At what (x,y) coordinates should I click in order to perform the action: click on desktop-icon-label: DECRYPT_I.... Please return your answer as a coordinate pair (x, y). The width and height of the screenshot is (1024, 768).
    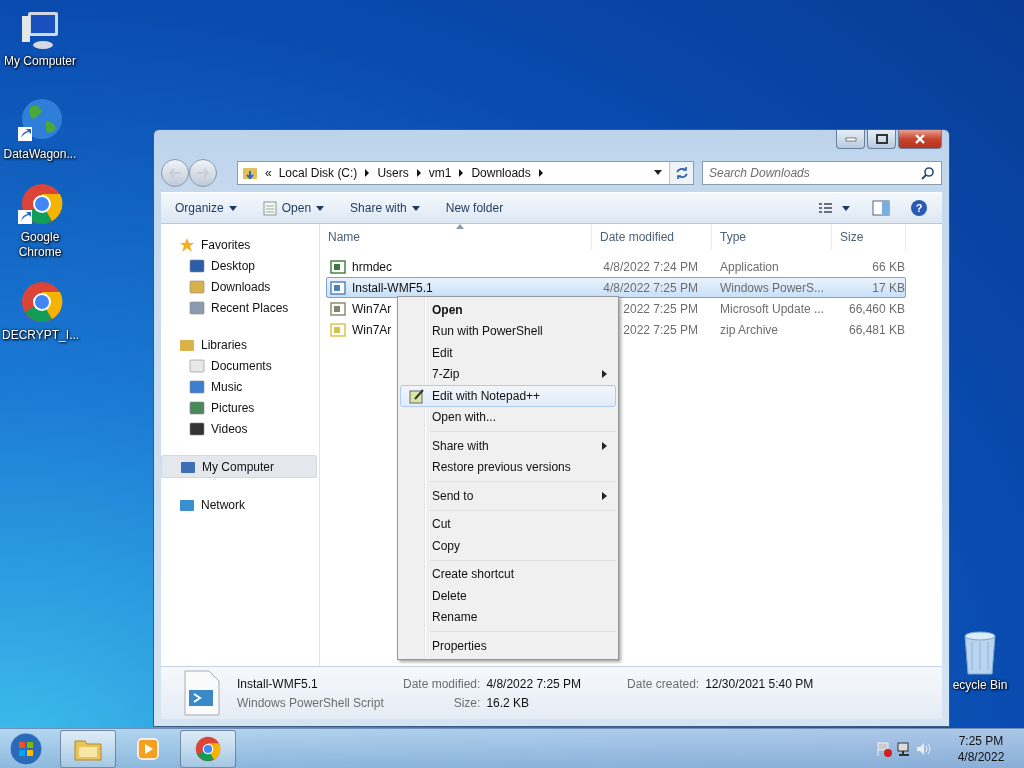
    Looking at the image, I should click on (40, 335).